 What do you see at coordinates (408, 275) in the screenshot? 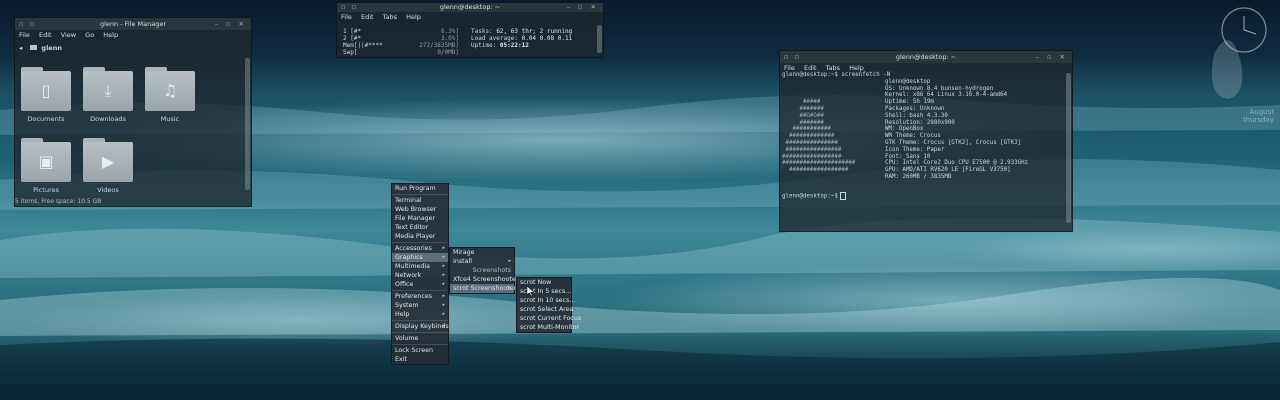
I see `menu-item-label: Network` at bounding box center [408, 275].